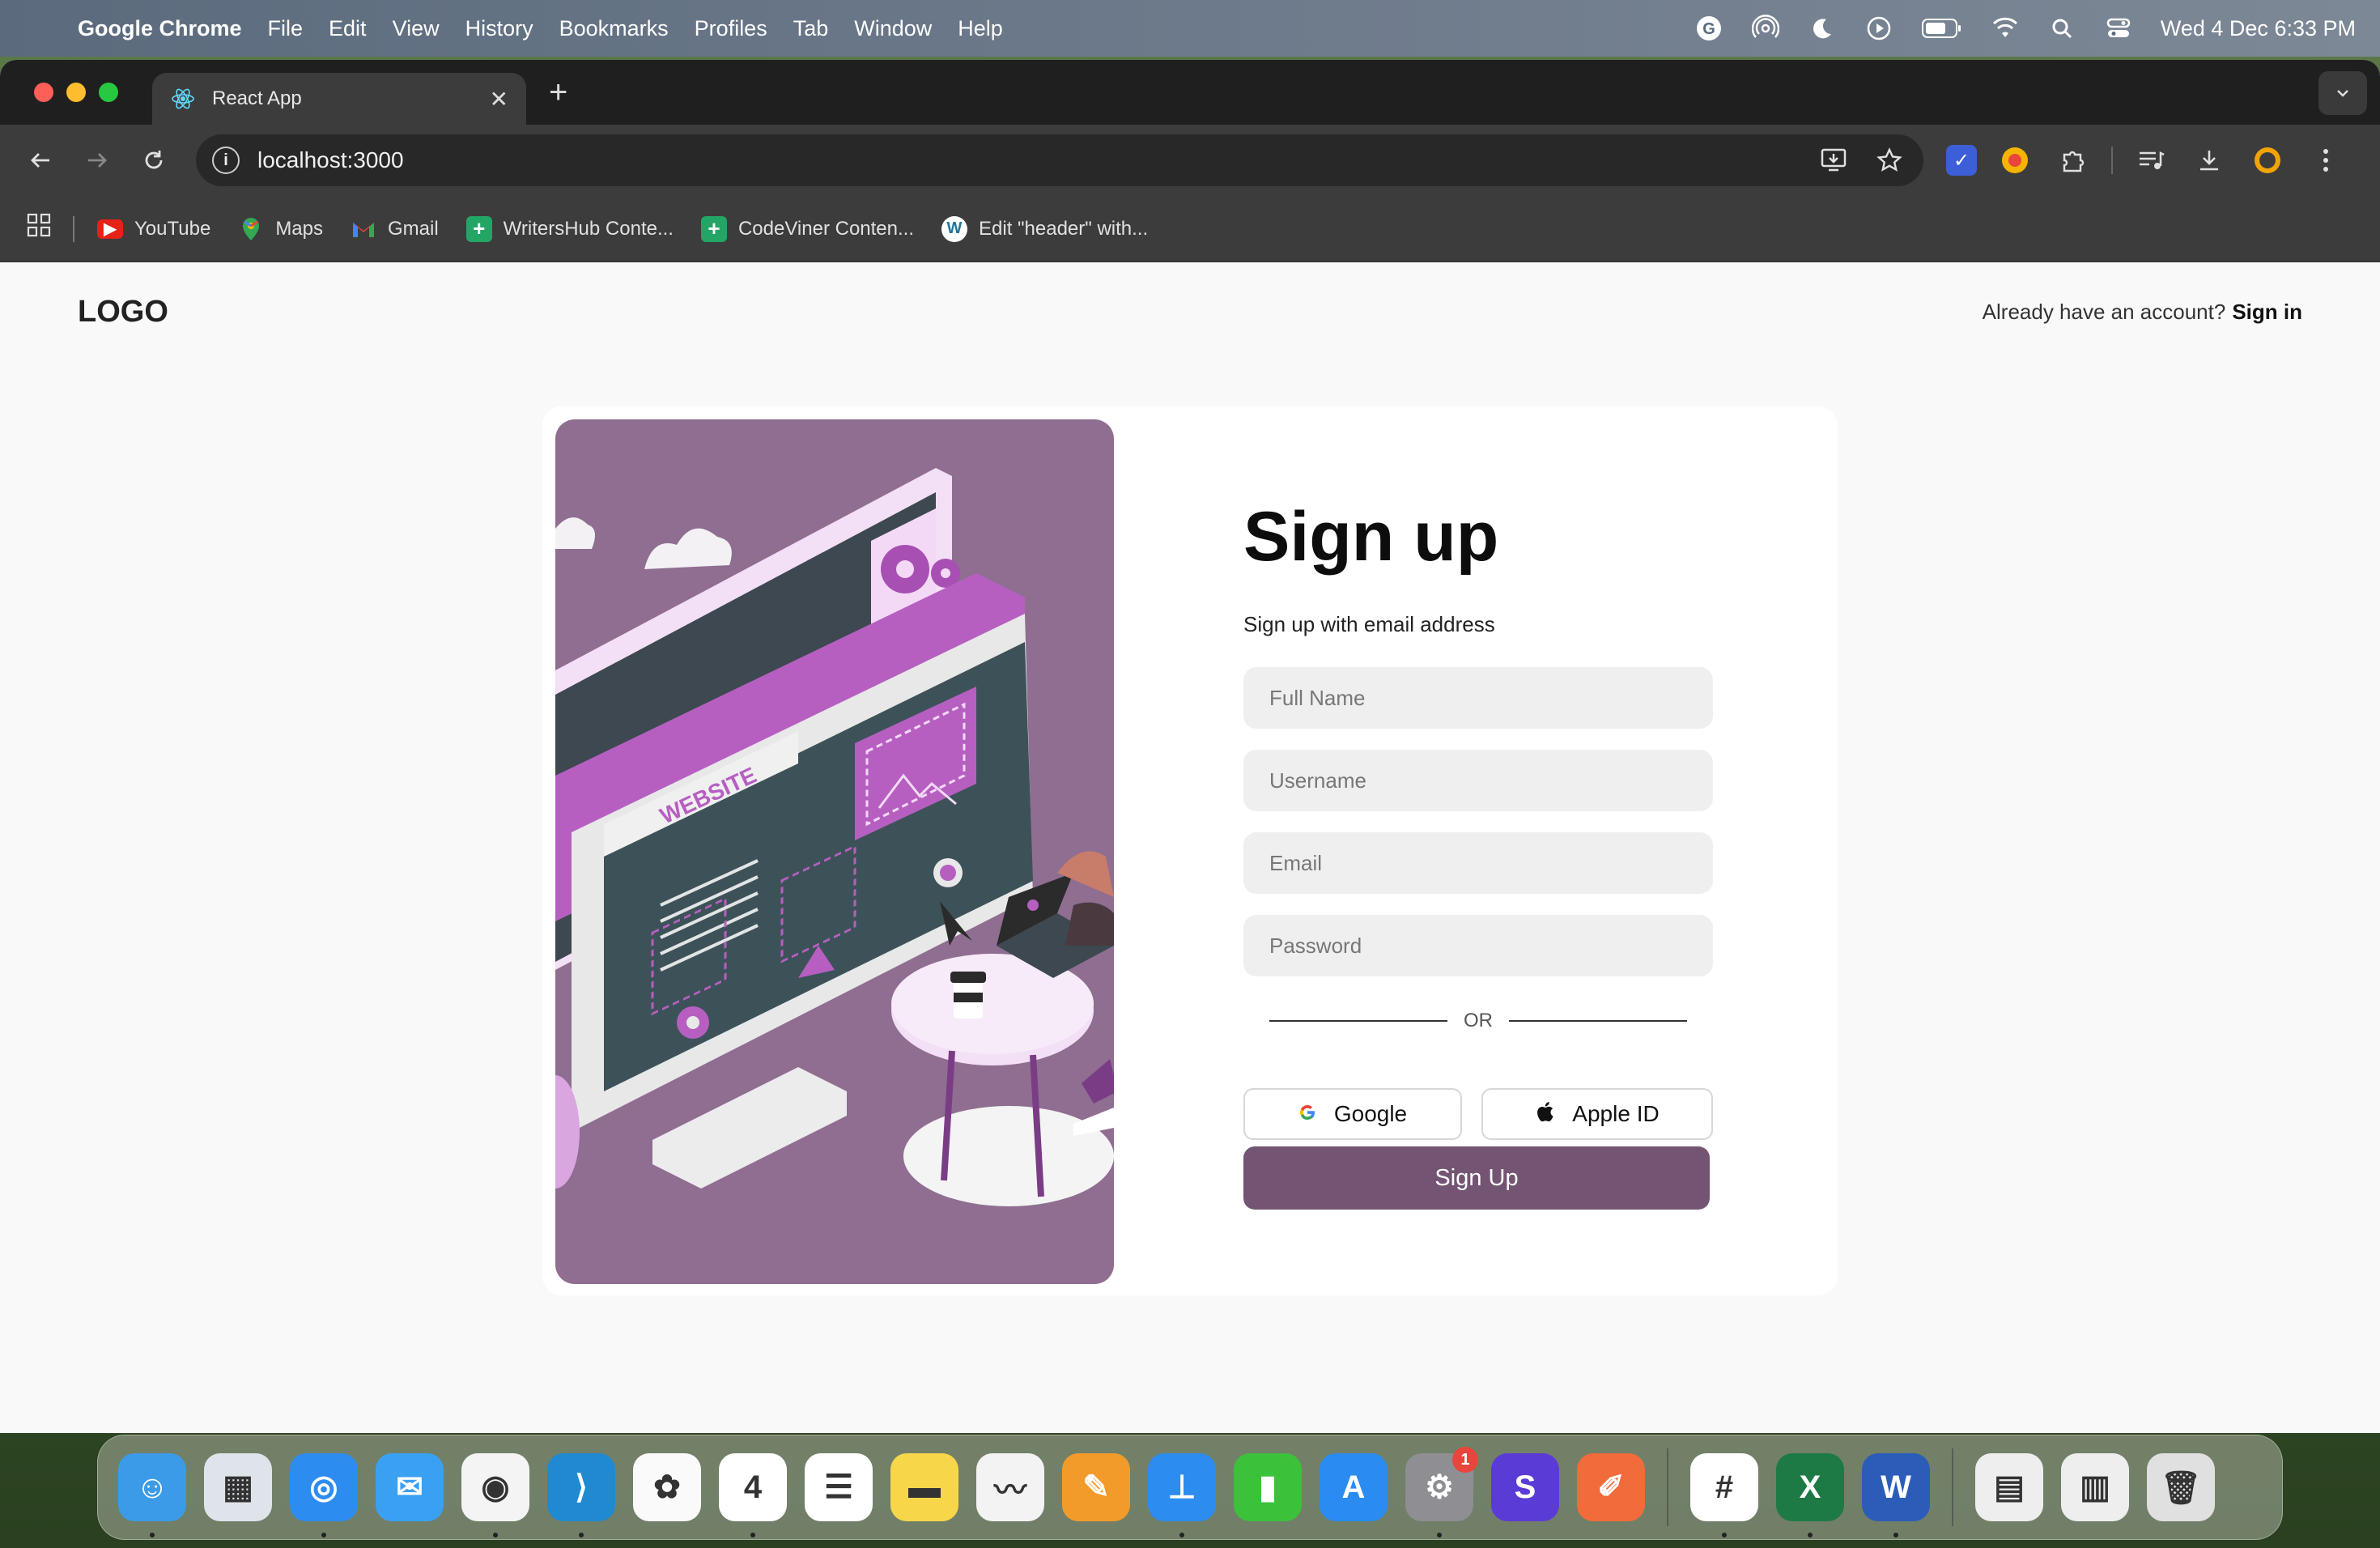 The width and height of the screenshot is (2380, 1548). I want to click on sign-up-button: Sign Up, so click(1476, 1178).